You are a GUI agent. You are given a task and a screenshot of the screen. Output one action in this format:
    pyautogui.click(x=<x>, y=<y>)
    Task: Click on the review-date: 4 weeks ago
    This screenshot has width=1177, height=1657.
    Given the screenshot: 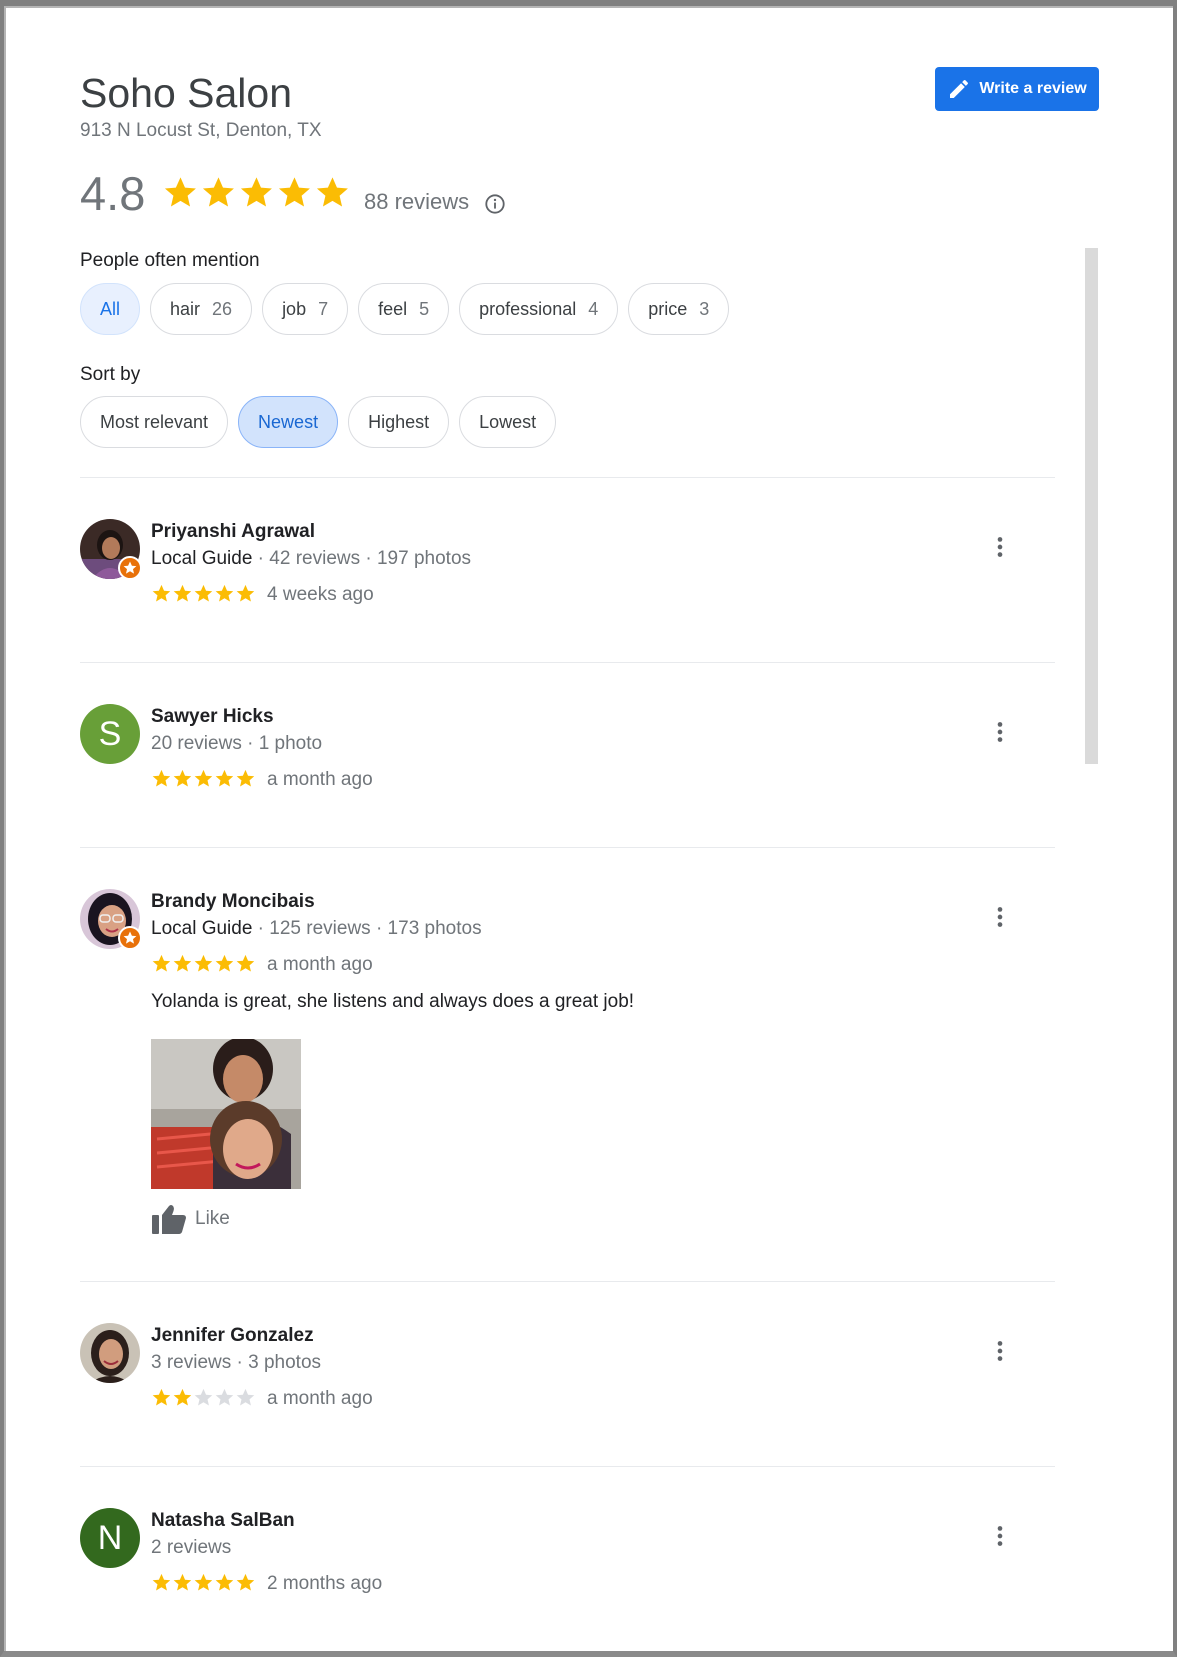 What is the action you would take?
    pyautogui.click(x=320, y=594)
    